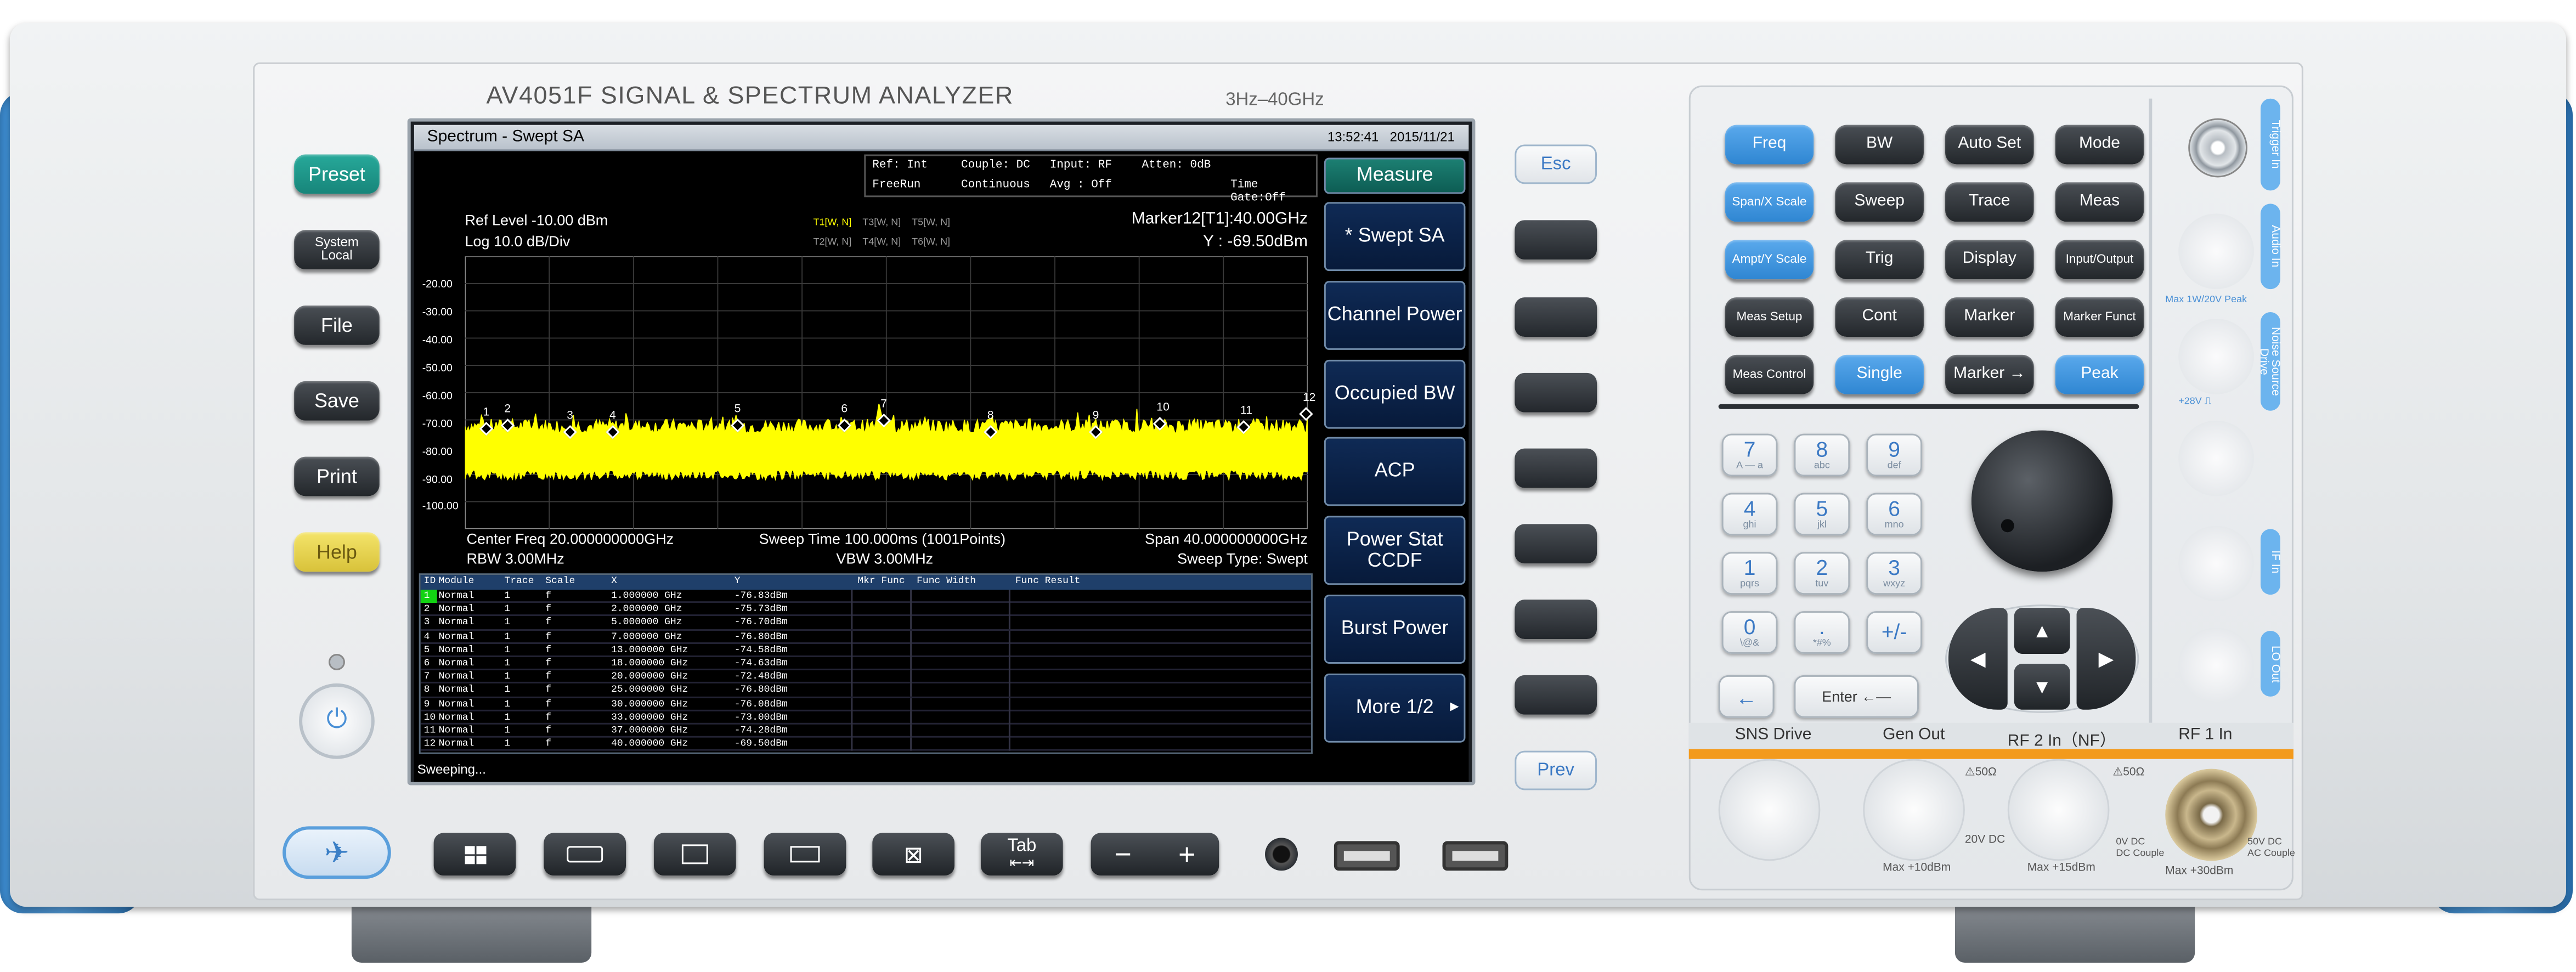 The height and width of the screenshot is (972, 2576). What do you see at coordinates (865, 650) in the screenshot?
I see `table-row: 5 Normal 1 f 13.000000 GHz -74.58dBm` at bounding box center [865, 650].